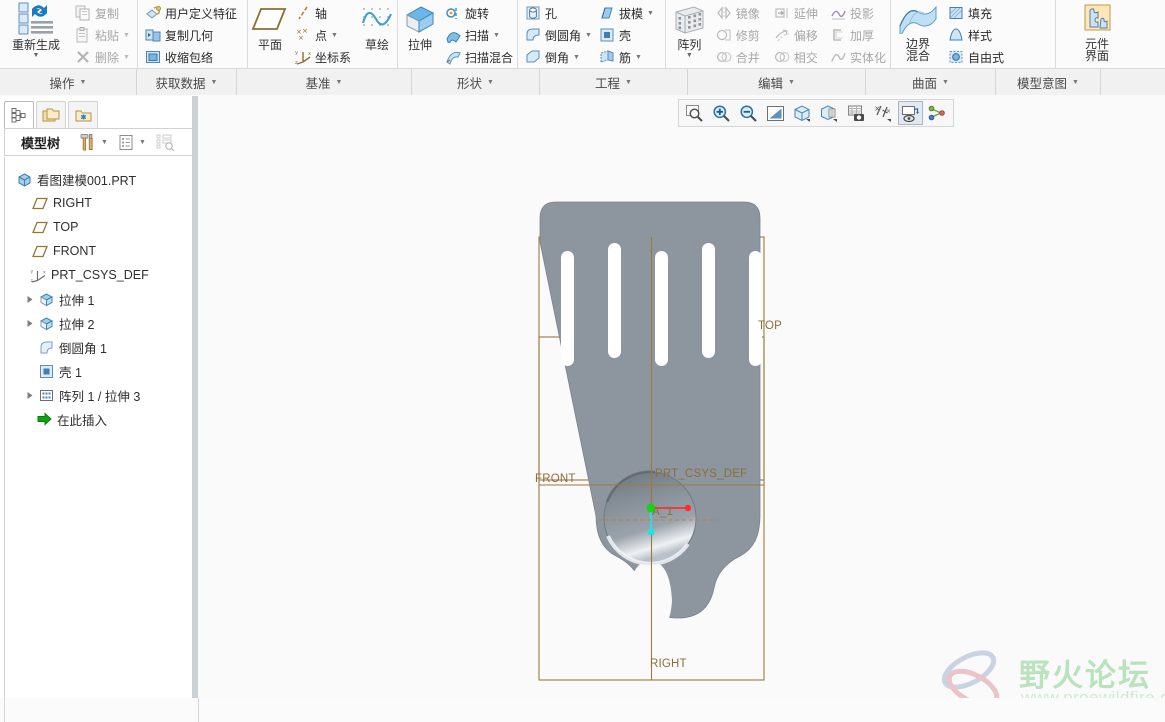  I want to click on extrude-button: 拉伸, so click(420, 34).